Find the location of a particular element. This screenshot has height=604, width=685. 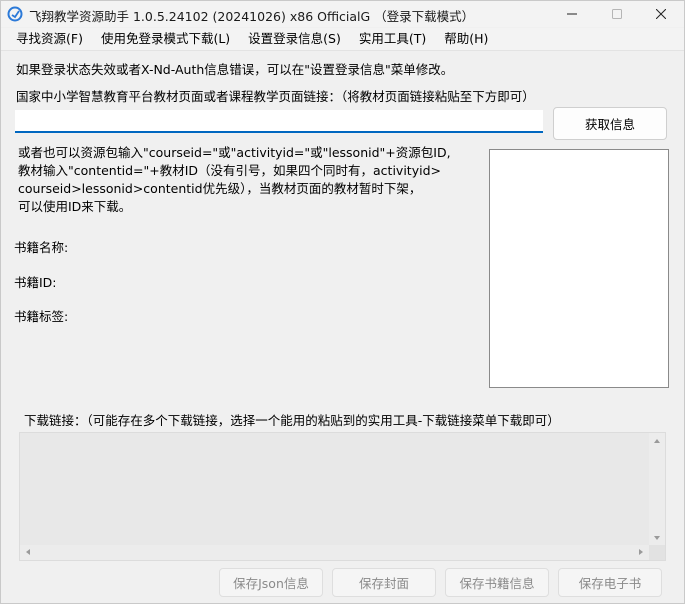

scroll-right-icon is located at coordinates (641, 552).